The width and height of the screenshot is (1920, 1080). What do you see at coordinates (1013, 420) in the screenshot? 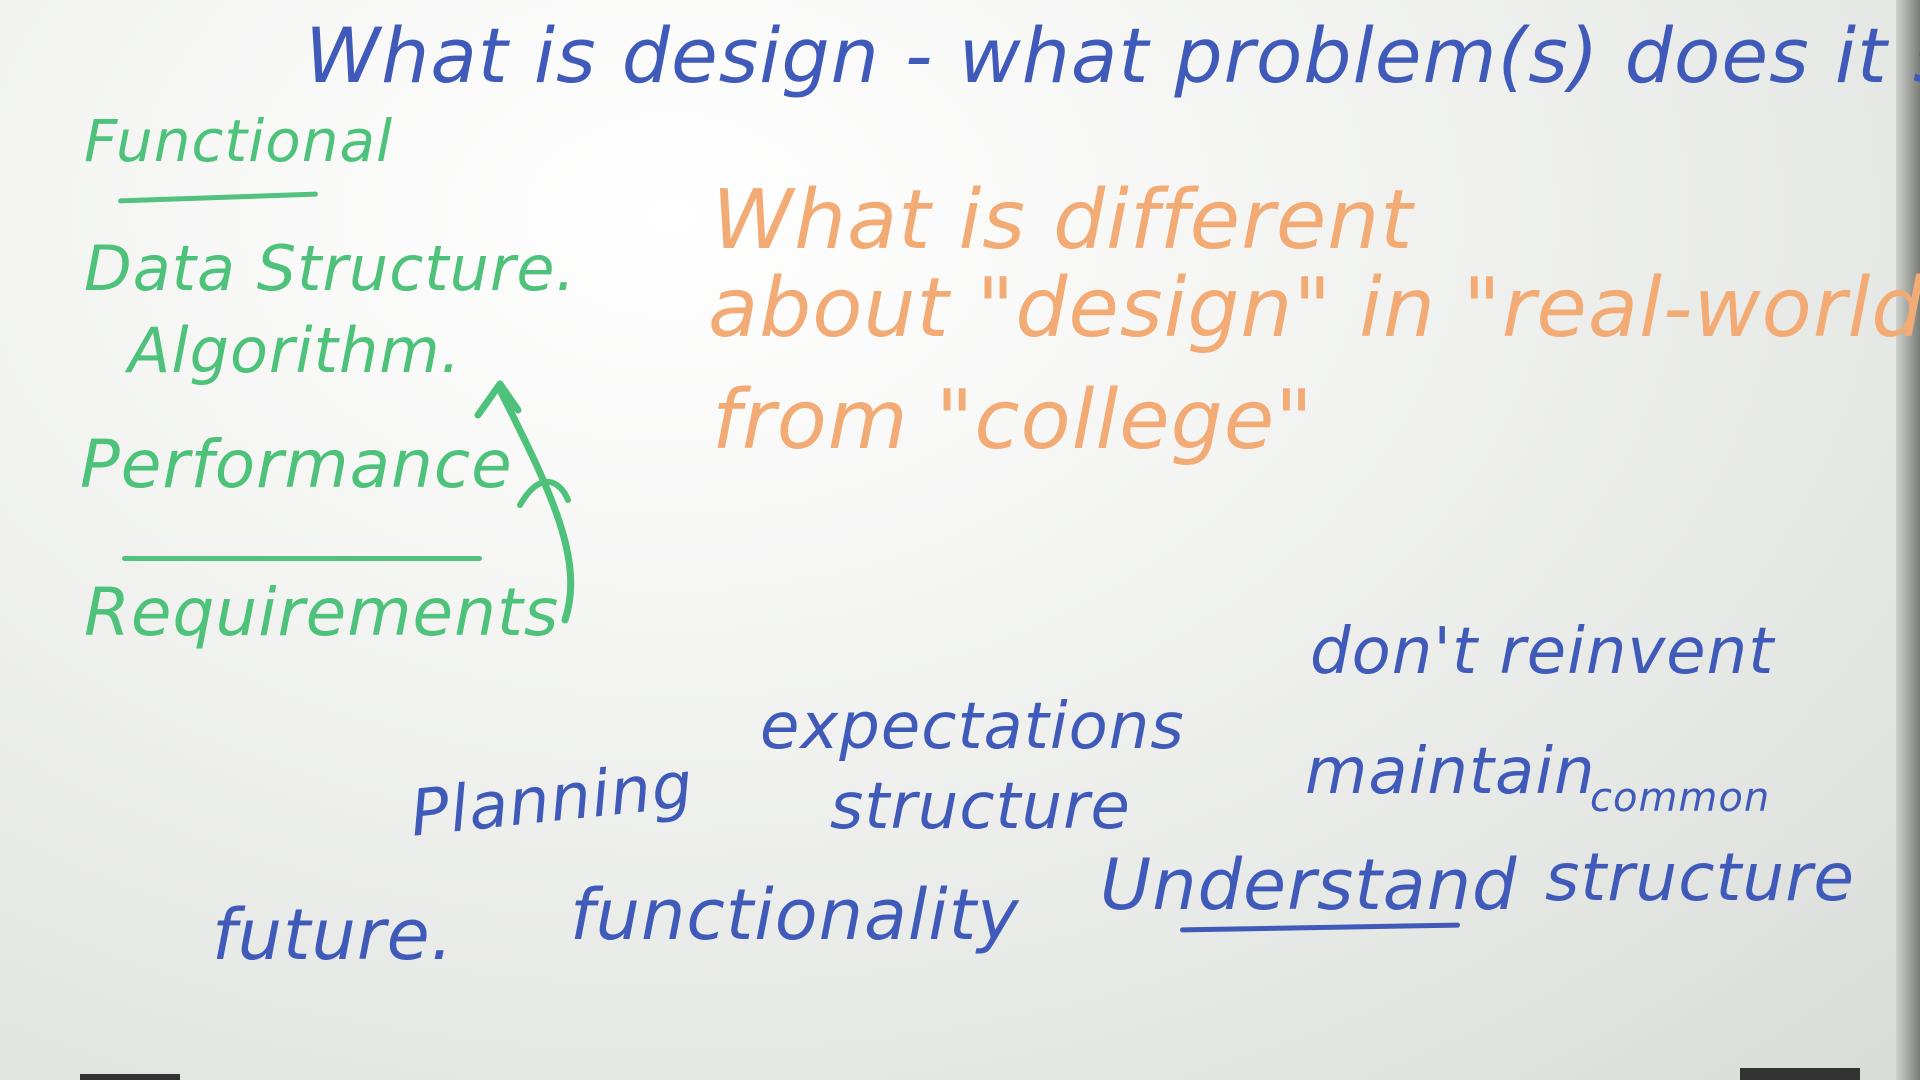
I see `question-line-3: from "college"` at bounding box center [1013, 420].